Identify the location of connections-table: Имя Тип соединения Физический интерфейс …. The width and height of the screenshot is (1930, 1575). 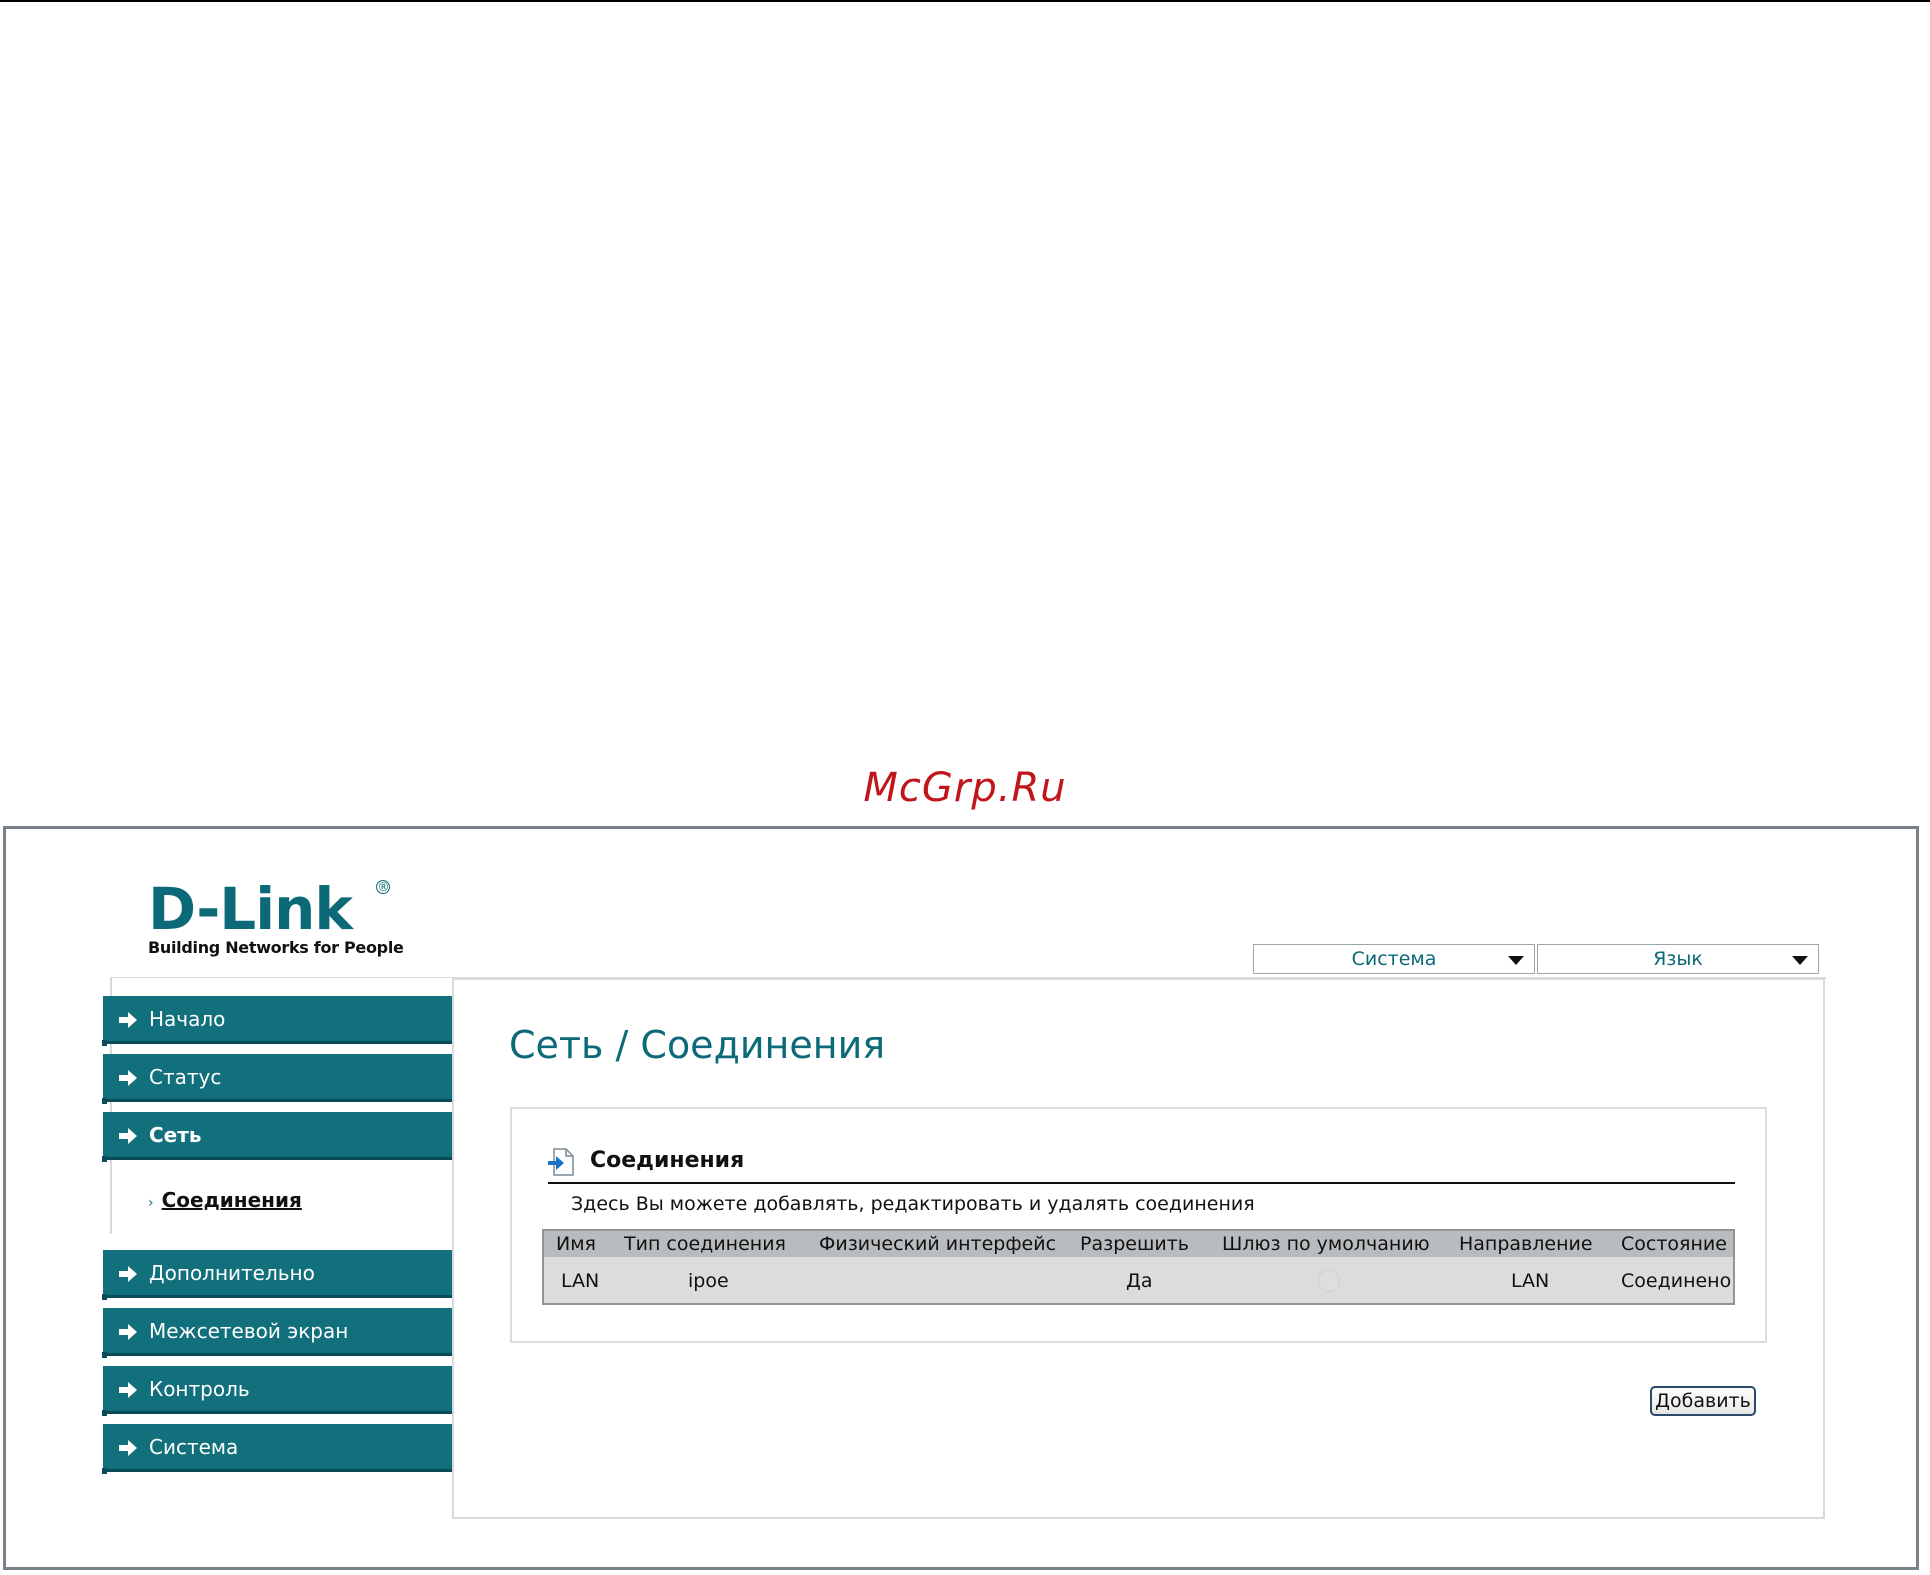
(1138, 1267).